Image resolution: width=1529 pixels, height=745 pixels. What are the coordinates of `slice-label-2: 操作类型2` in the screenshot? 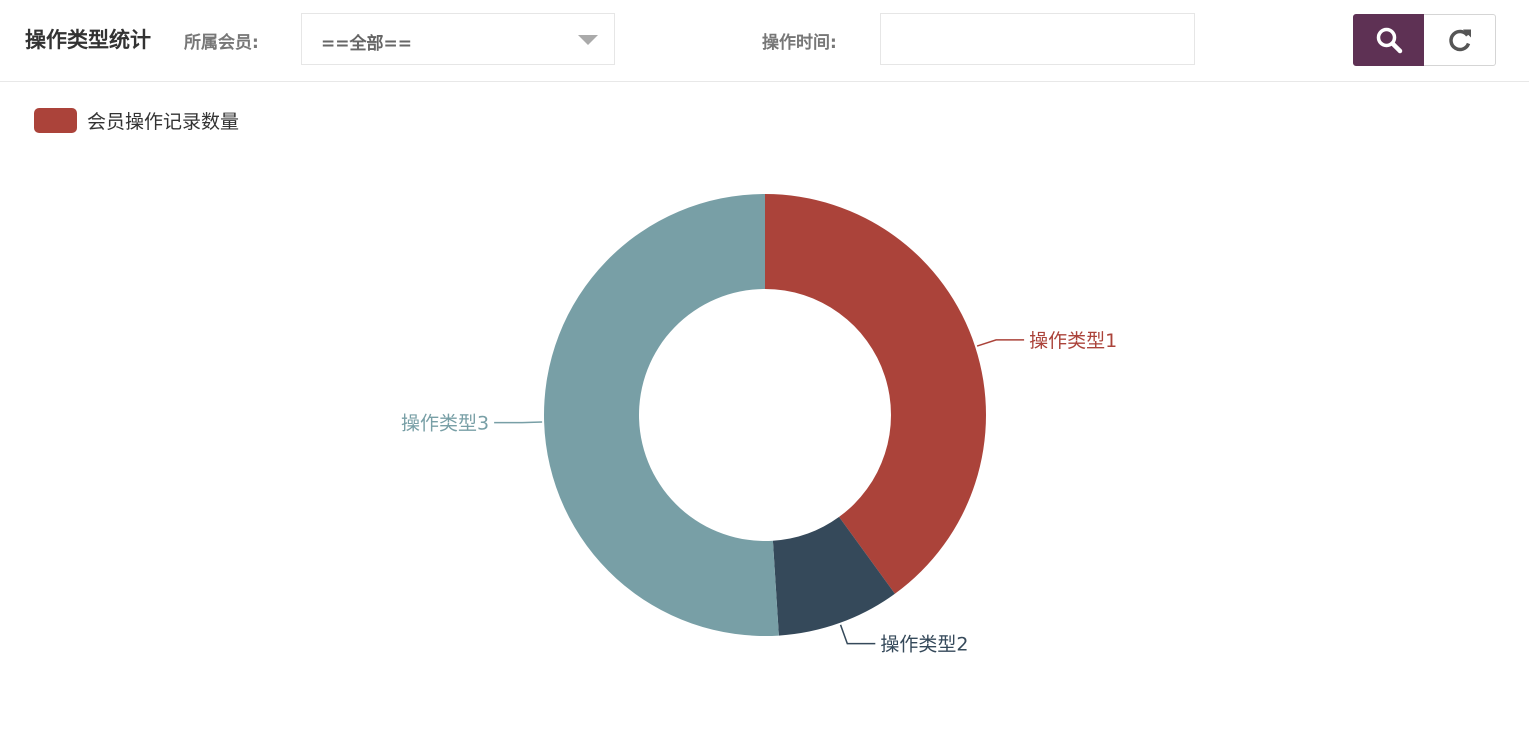 It's located at (924, 645).